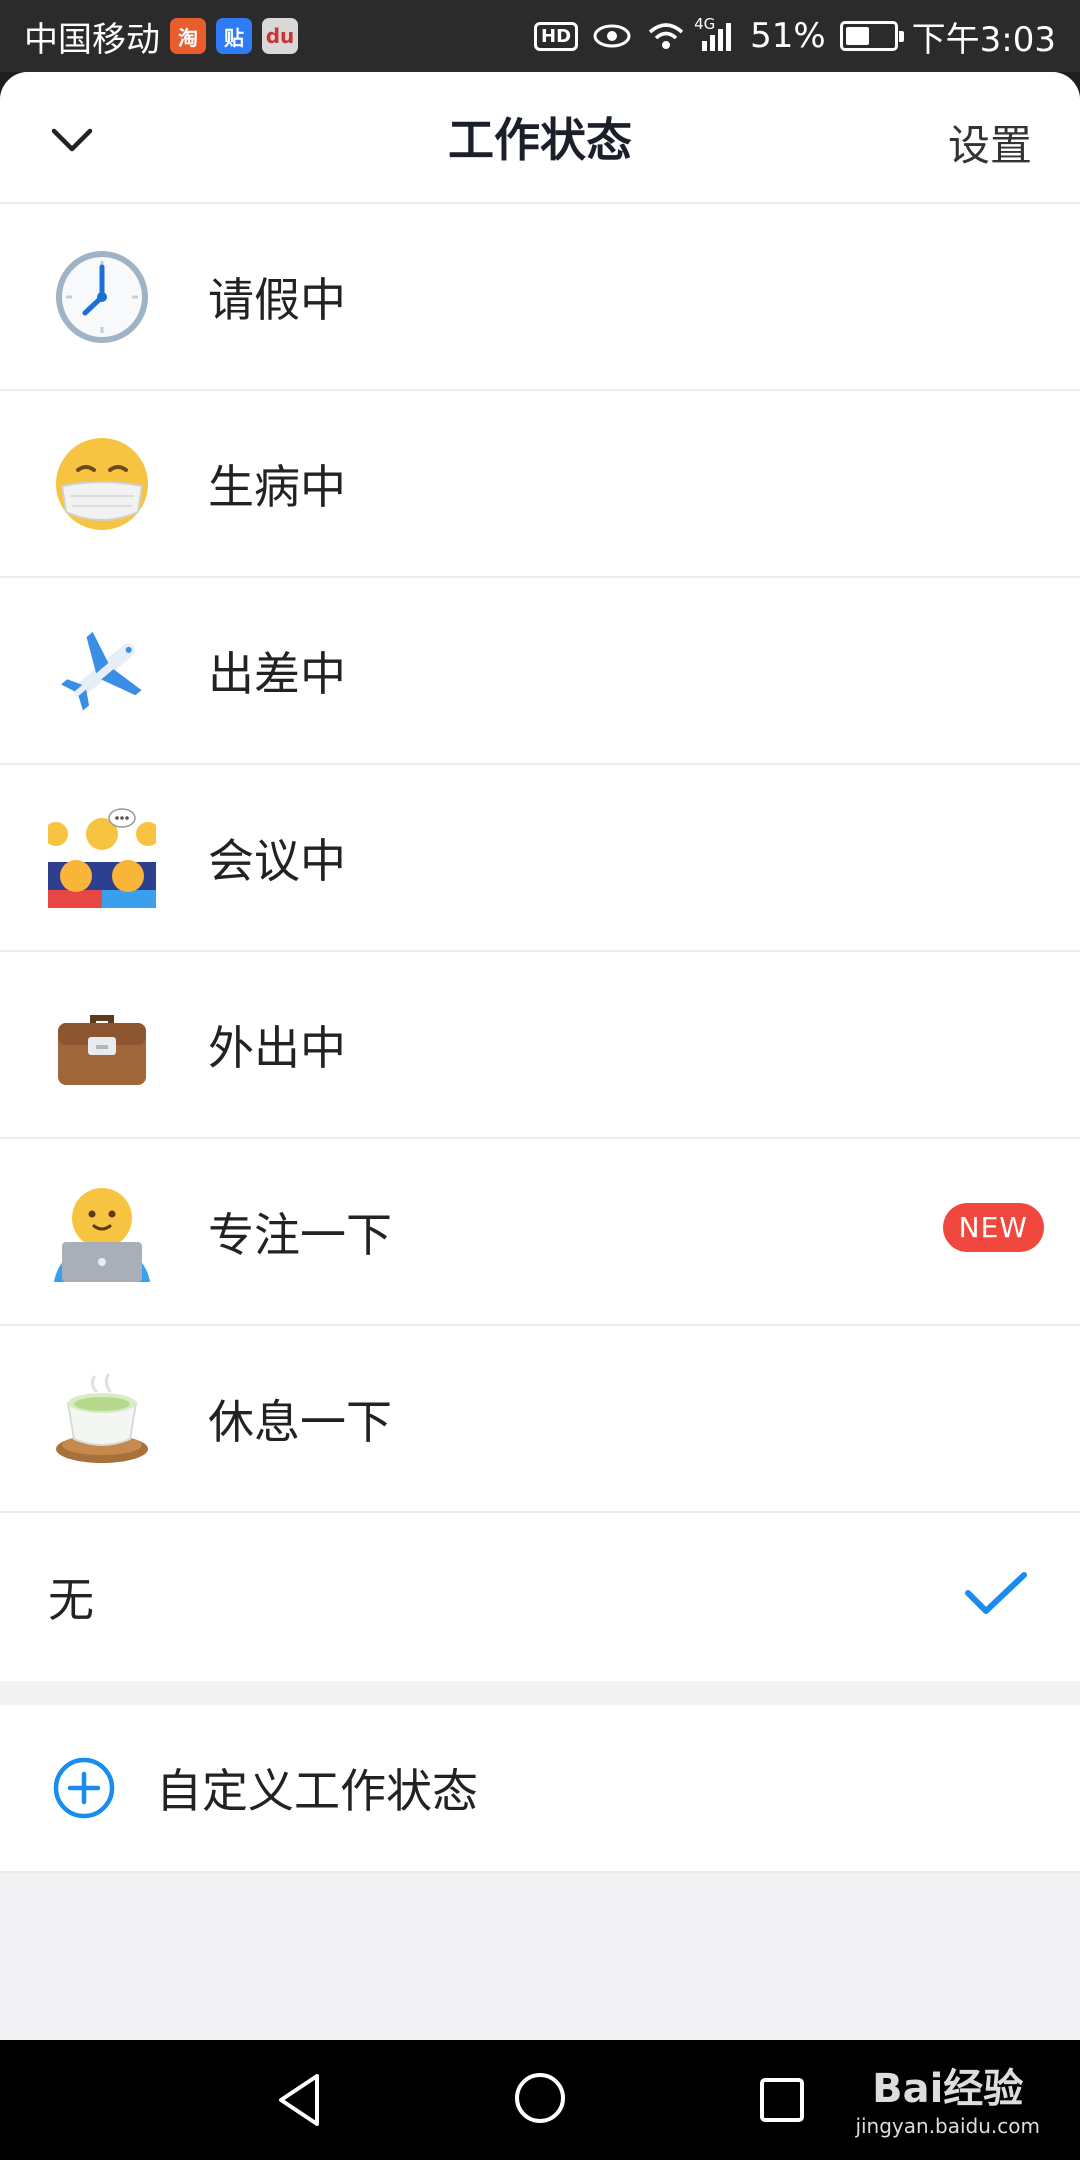  I want to click on status-label: 请假中, so click(277, 299).